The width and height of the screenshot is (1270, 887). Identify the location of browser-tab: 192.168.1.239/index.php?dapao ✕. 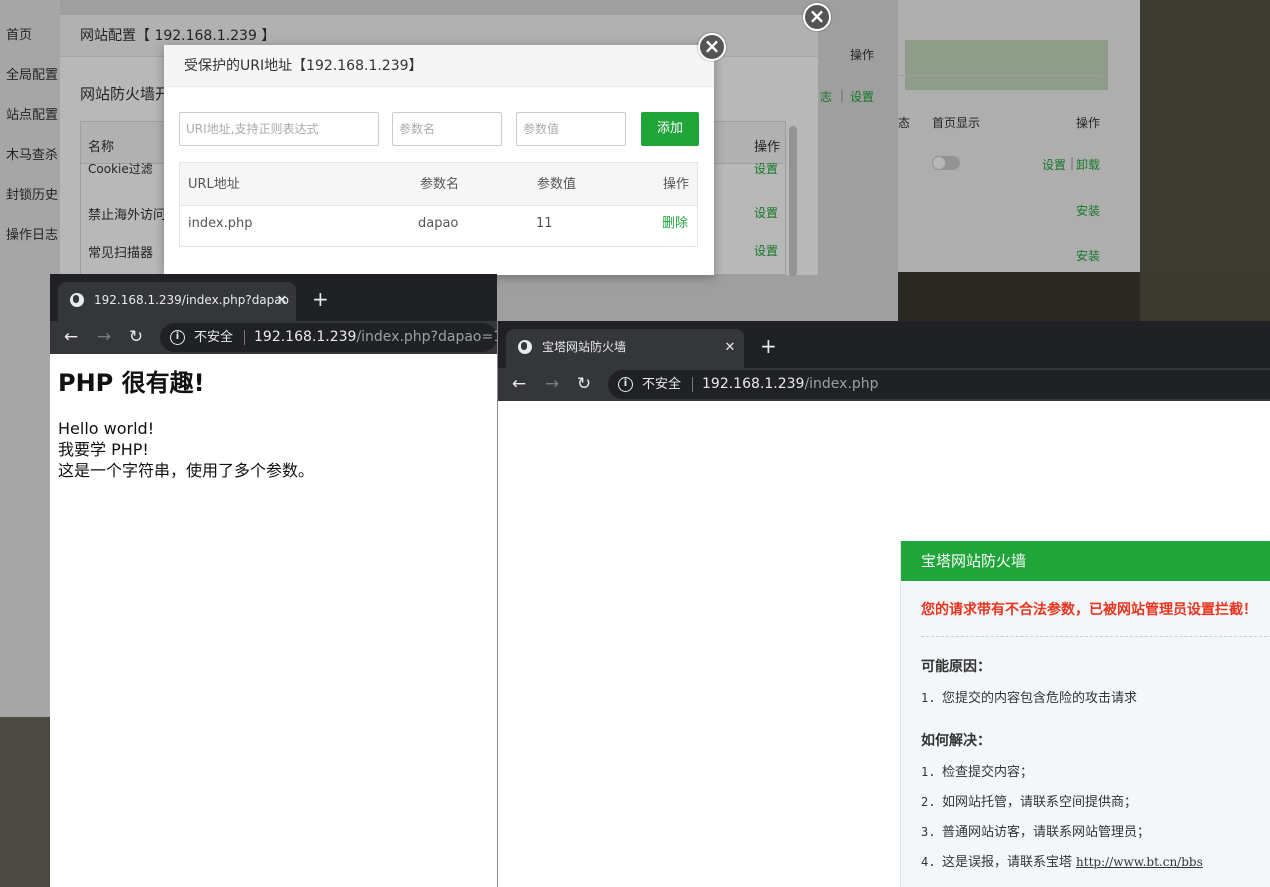
(177, 301).